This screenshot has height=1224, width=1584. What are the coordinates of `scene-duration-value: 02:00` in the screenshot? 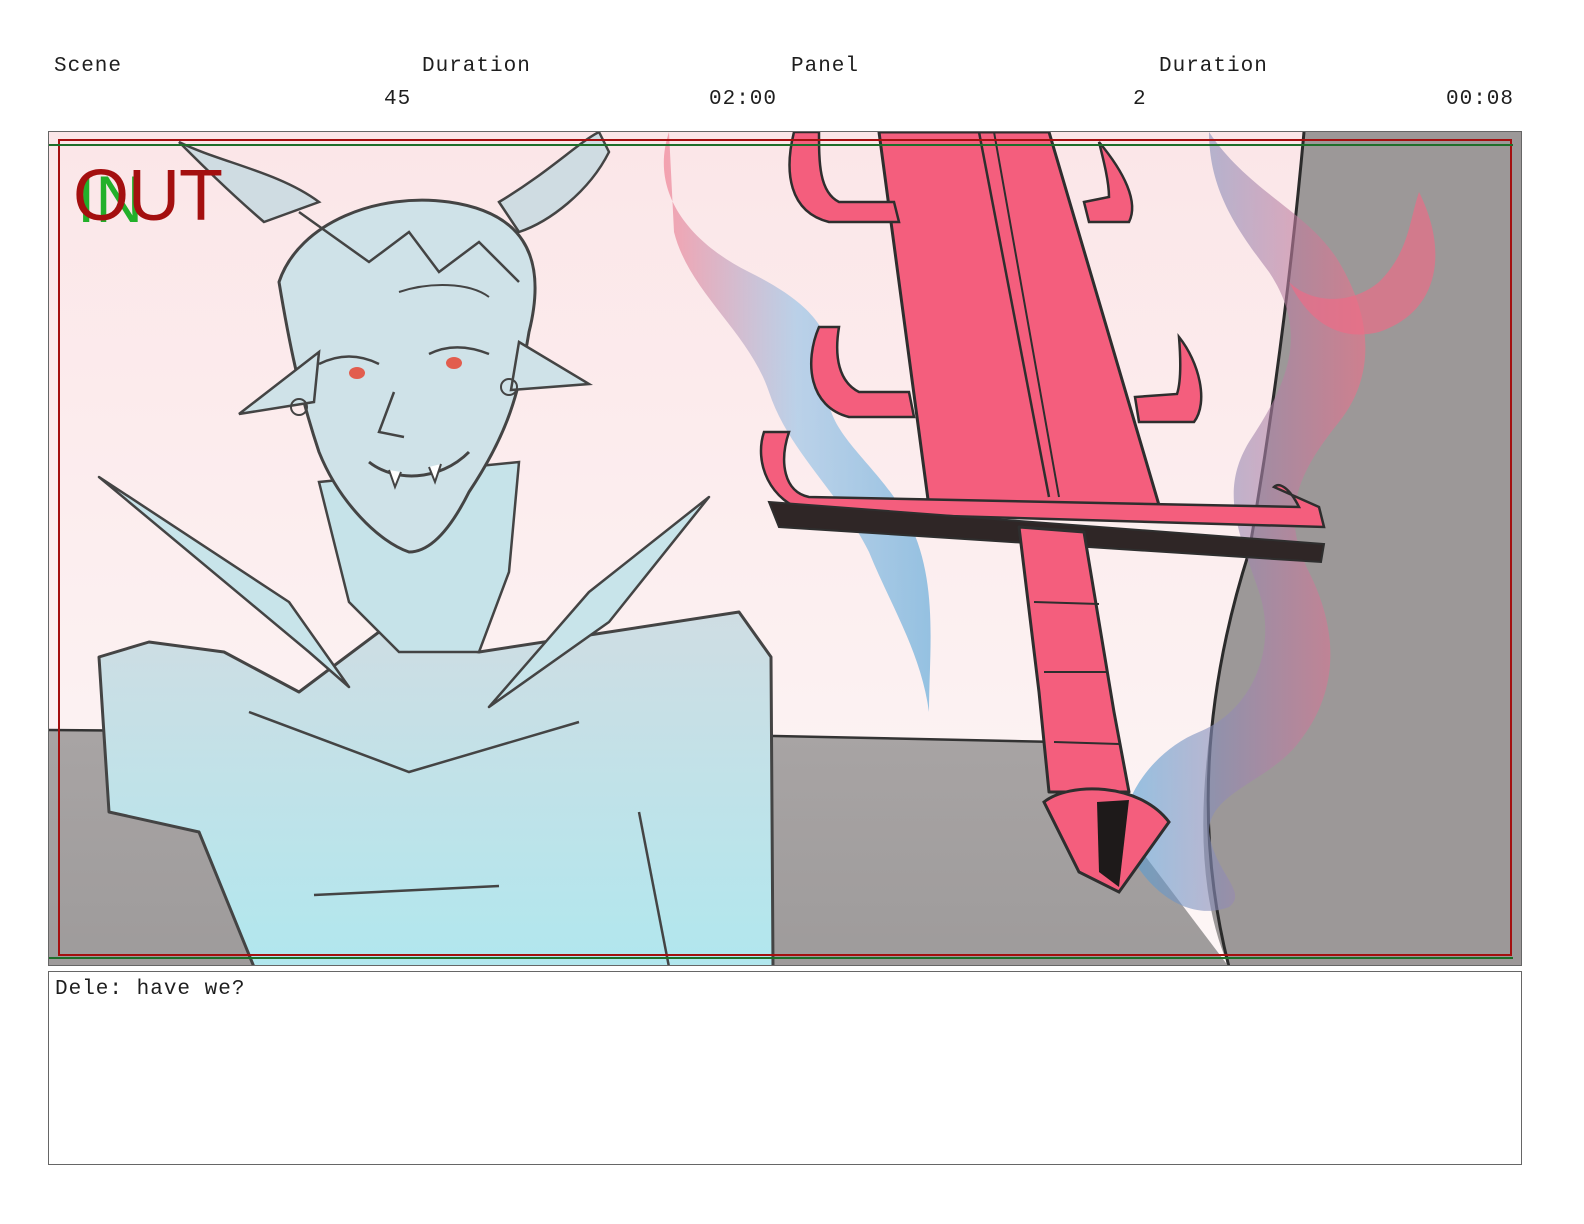 It's located at (743, 99).